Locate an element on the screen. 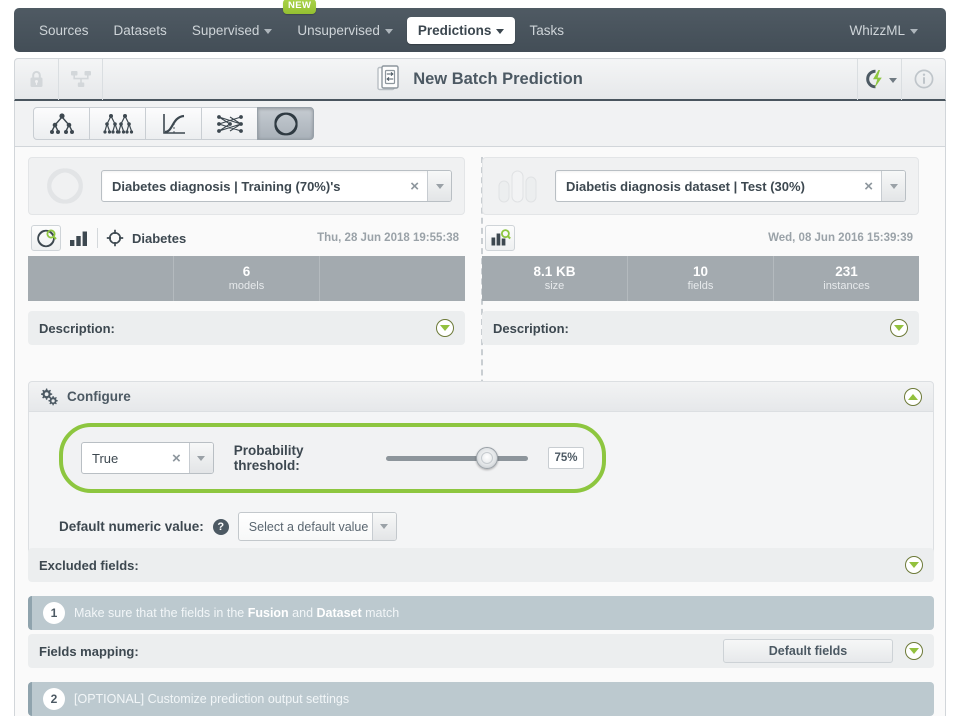 The width and height of the screenshot is (960, 716). ensemble-icon is located at coordinates (117, 123).